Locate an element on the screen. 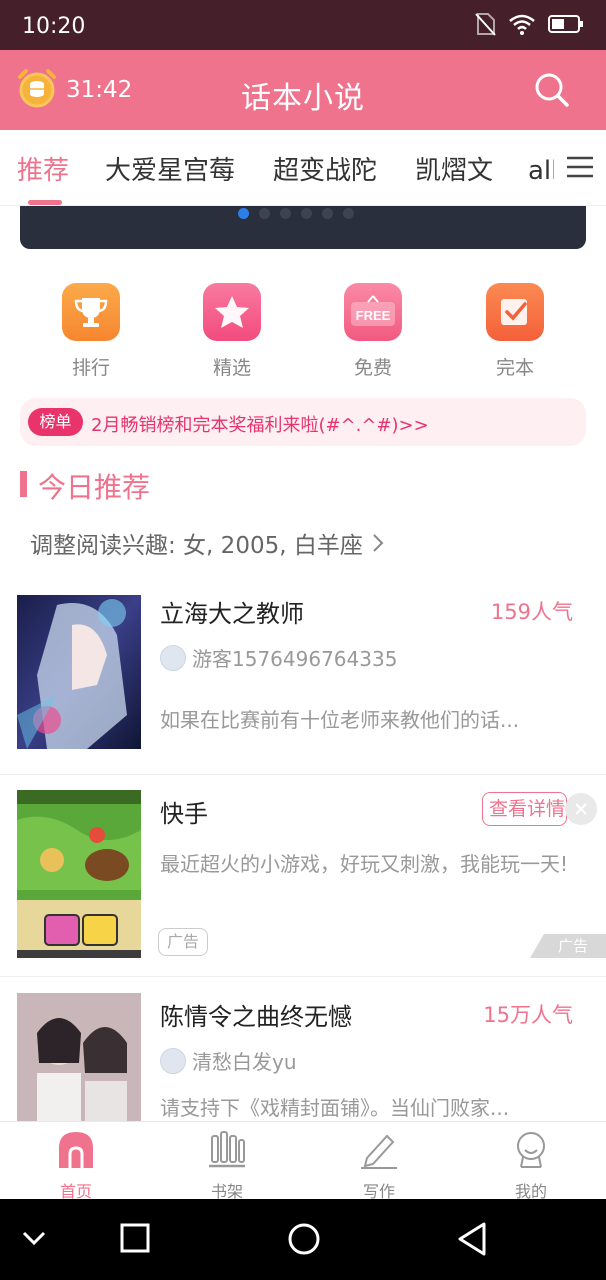 The width and height of the screenshot is (606, 1280). free-icon: FREE is located at coordinates (373, 312).